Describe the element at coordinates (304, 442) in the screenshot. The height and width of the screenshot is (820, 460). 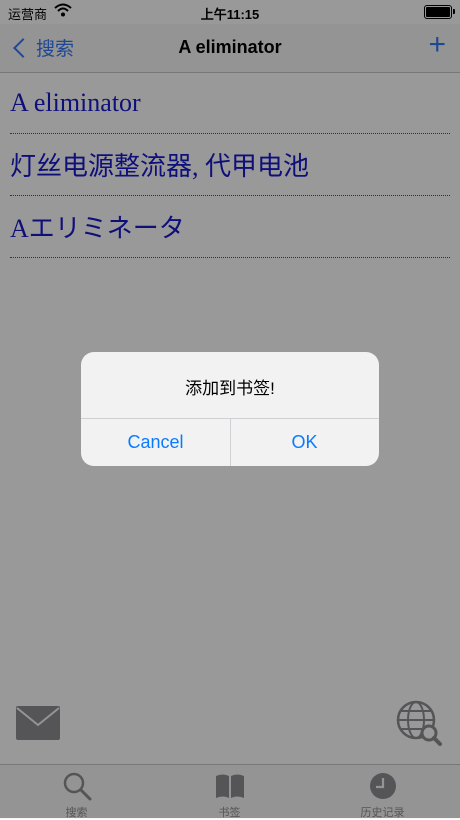
I see `ok-button: OK` at that location.